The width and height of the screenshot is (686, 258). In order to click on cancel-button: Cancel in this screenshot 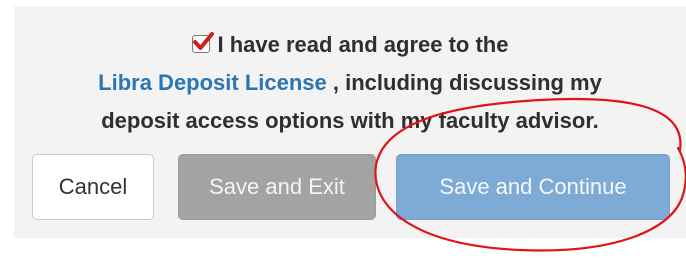, I will do `click(93, 187)`.